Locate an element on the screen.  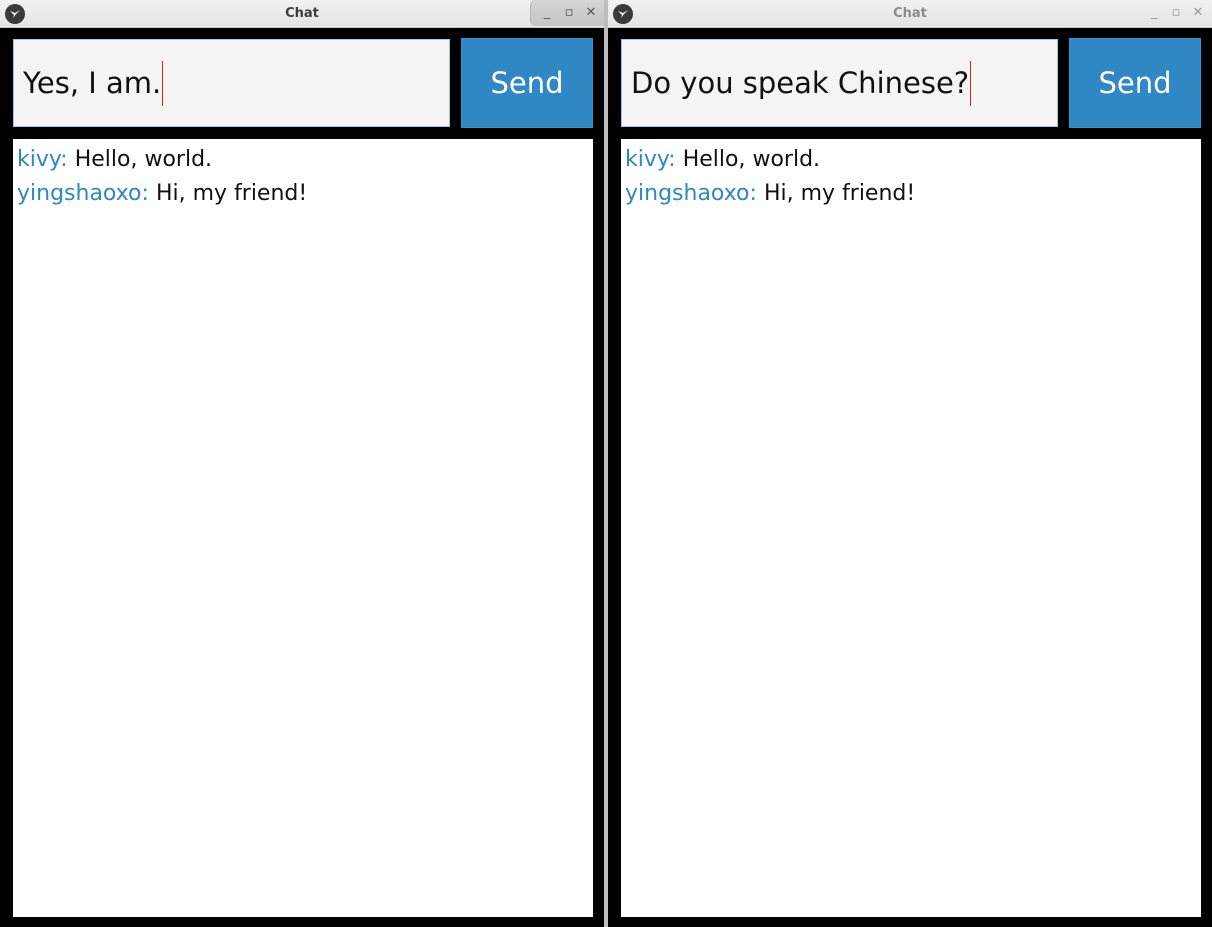
message-input-text: Yes, I am. is located at coordinates (92, 83).